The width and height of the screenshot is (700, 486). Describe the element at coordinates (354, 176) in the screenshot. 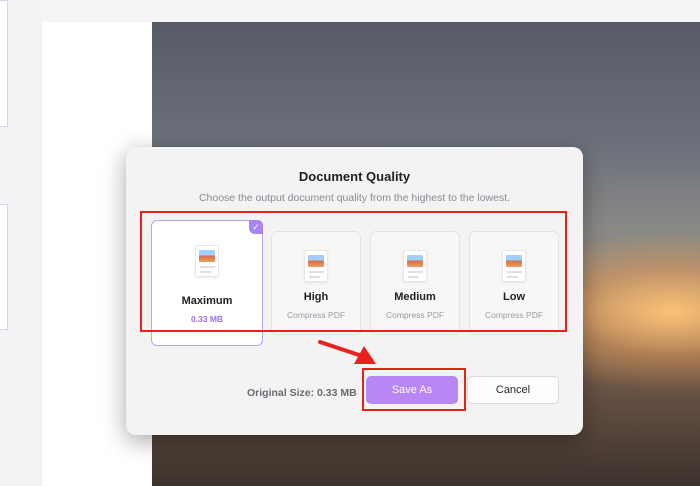

I see `dialog-title: Document Quality` at that location.